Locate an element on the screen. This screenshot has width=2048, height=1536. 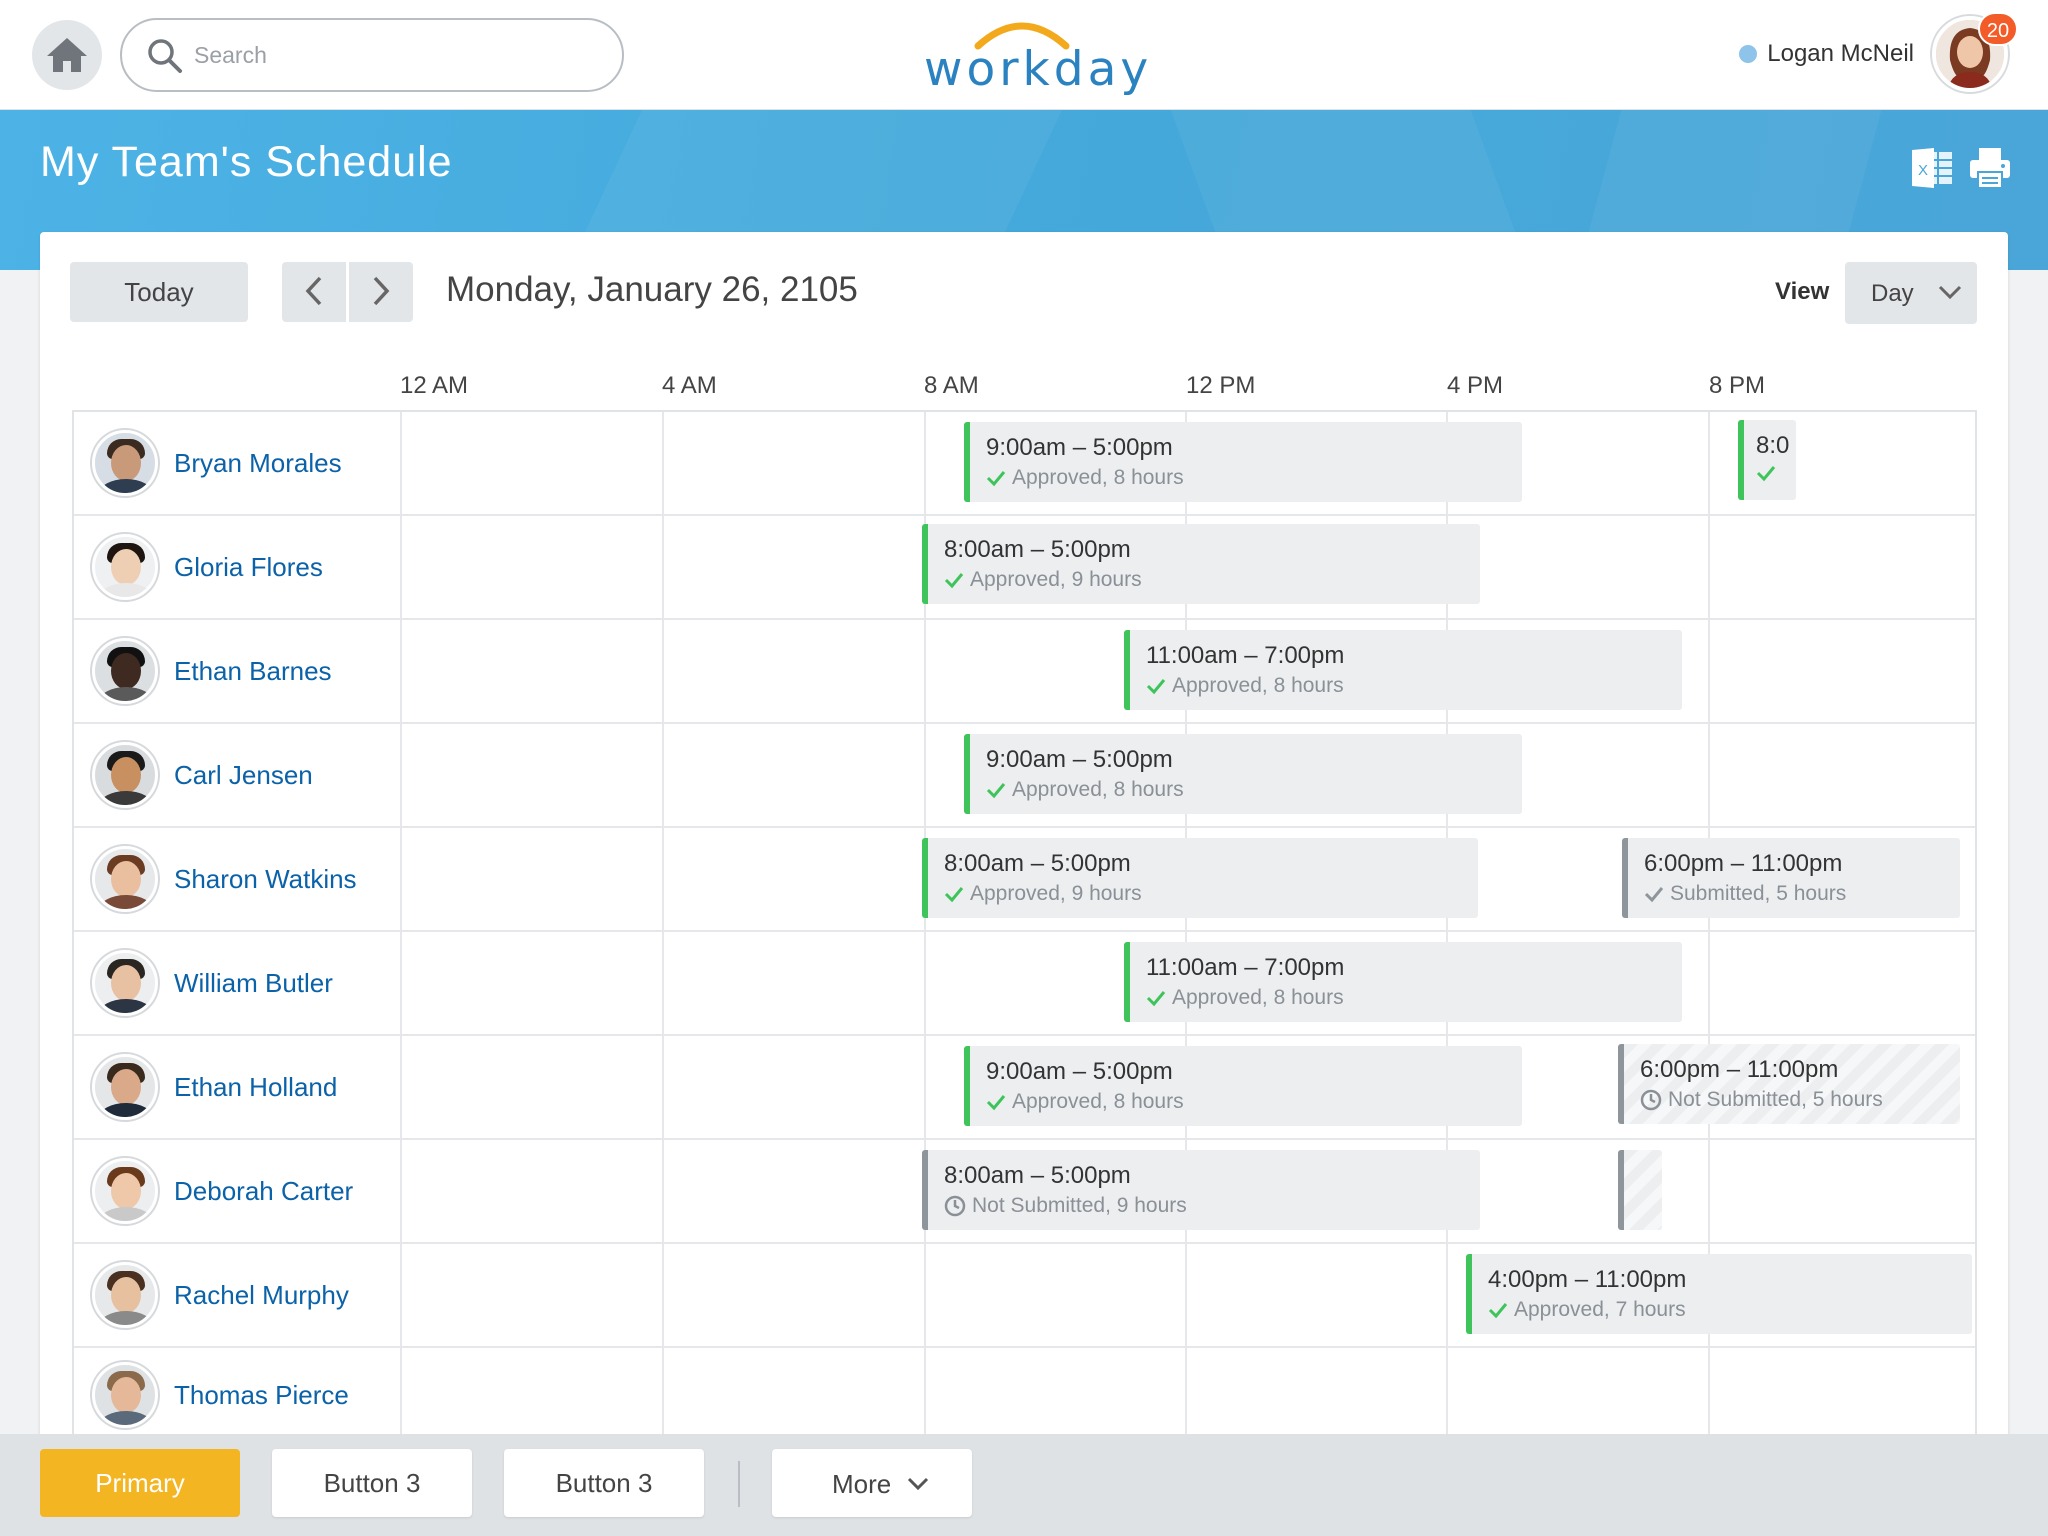
shift-status: Approved, 7 hours is located at coordinates (1587, 1310).